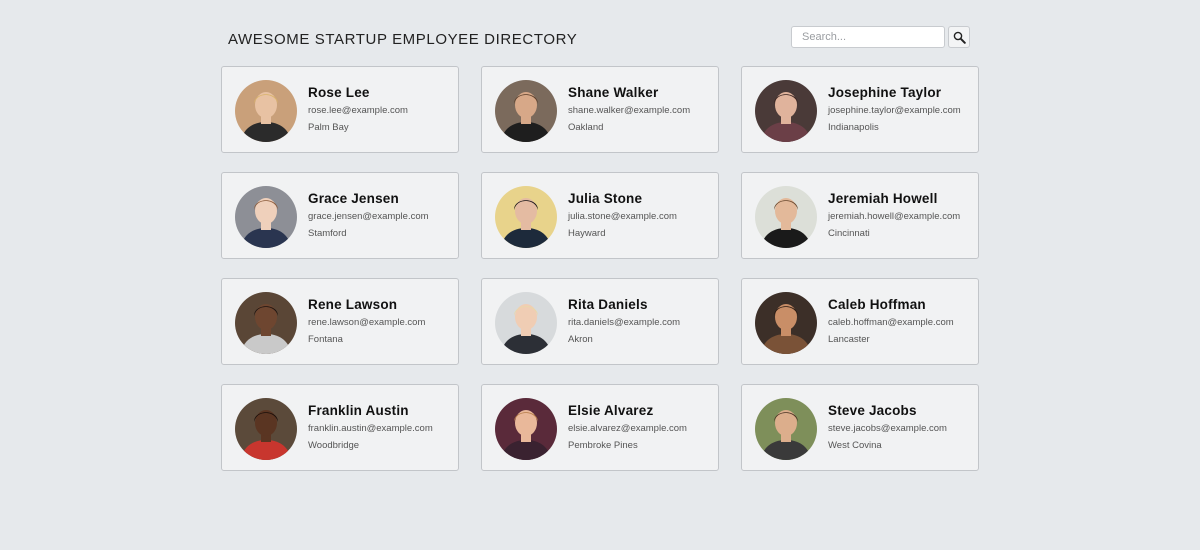 The image size is (1200, 550). I want to click on employee-email: franklin.austin@example.com, so click(370, 428).